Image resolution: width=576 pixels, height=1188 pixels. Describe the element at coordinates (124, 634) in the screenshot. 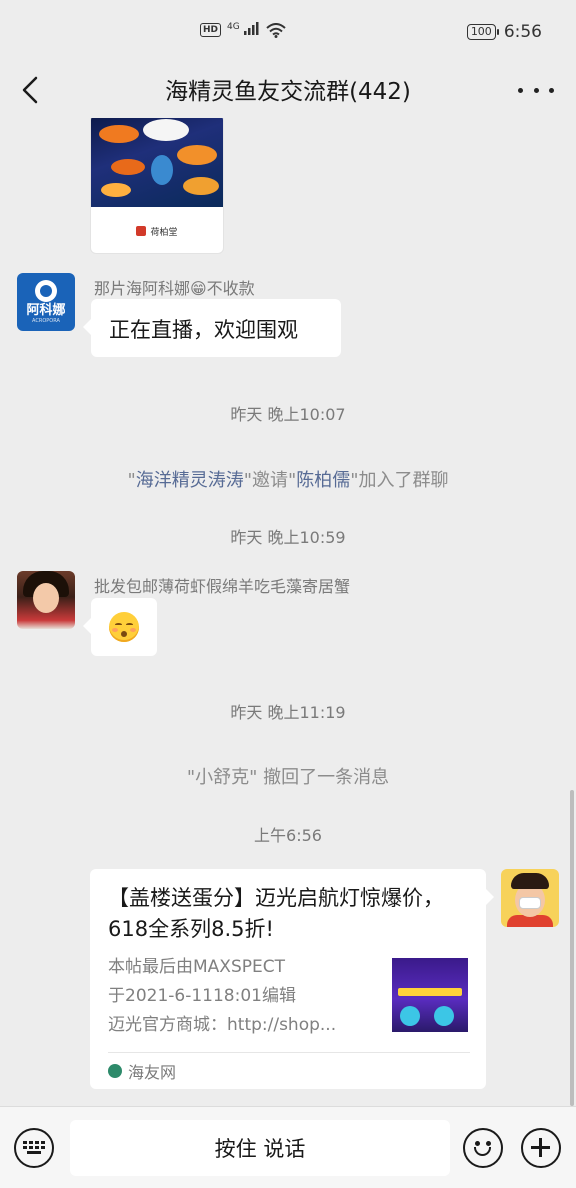

I see `emoji-mouth` at that location.